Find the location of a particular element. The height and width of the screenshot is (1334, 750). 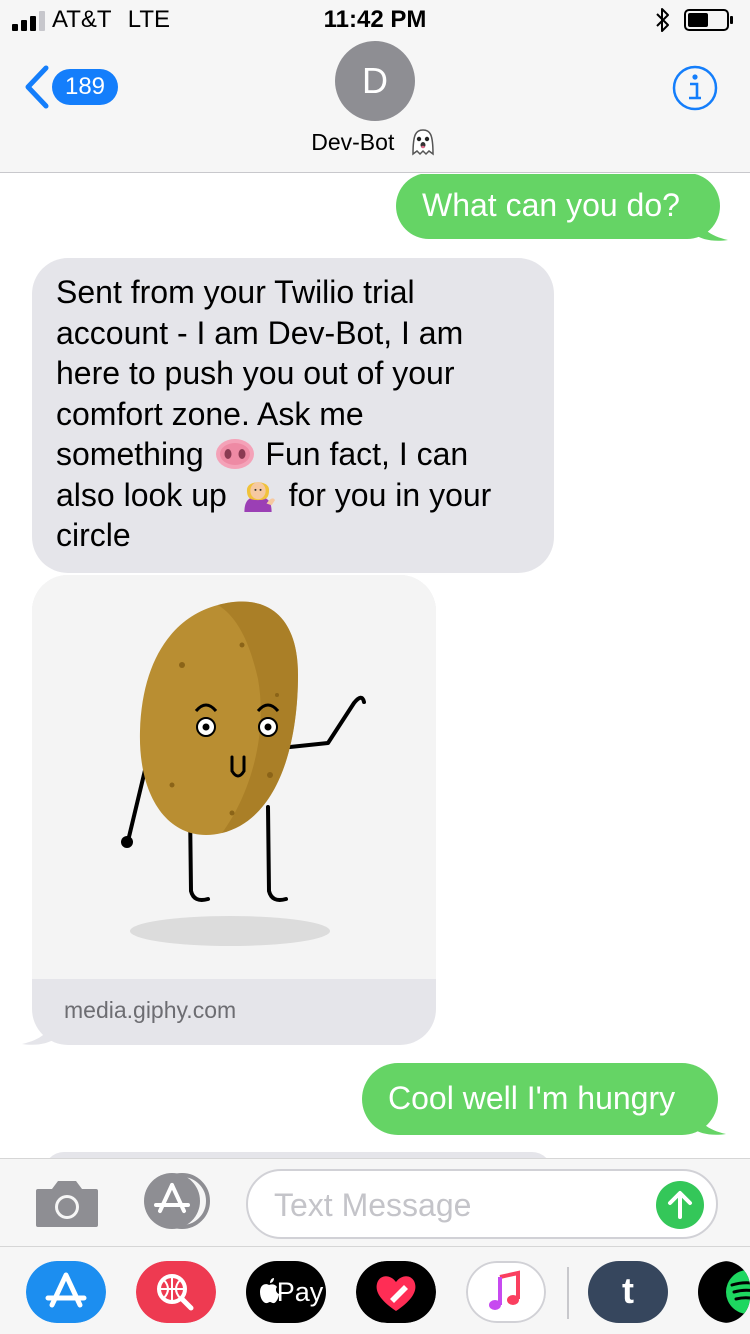

status-bar: AT&T LTE 11:42 PM is located at coordinates (375, 20).